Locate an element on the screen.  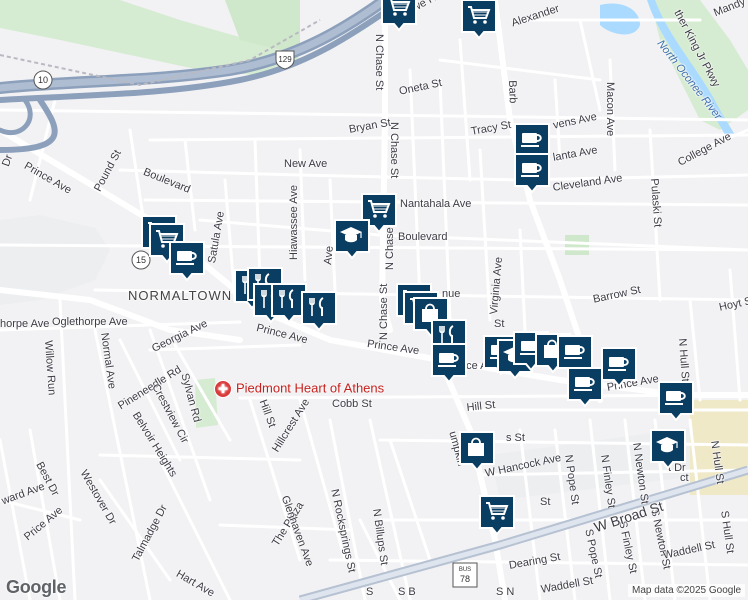
shield-text: 129 is located at coordinates (285, 59).